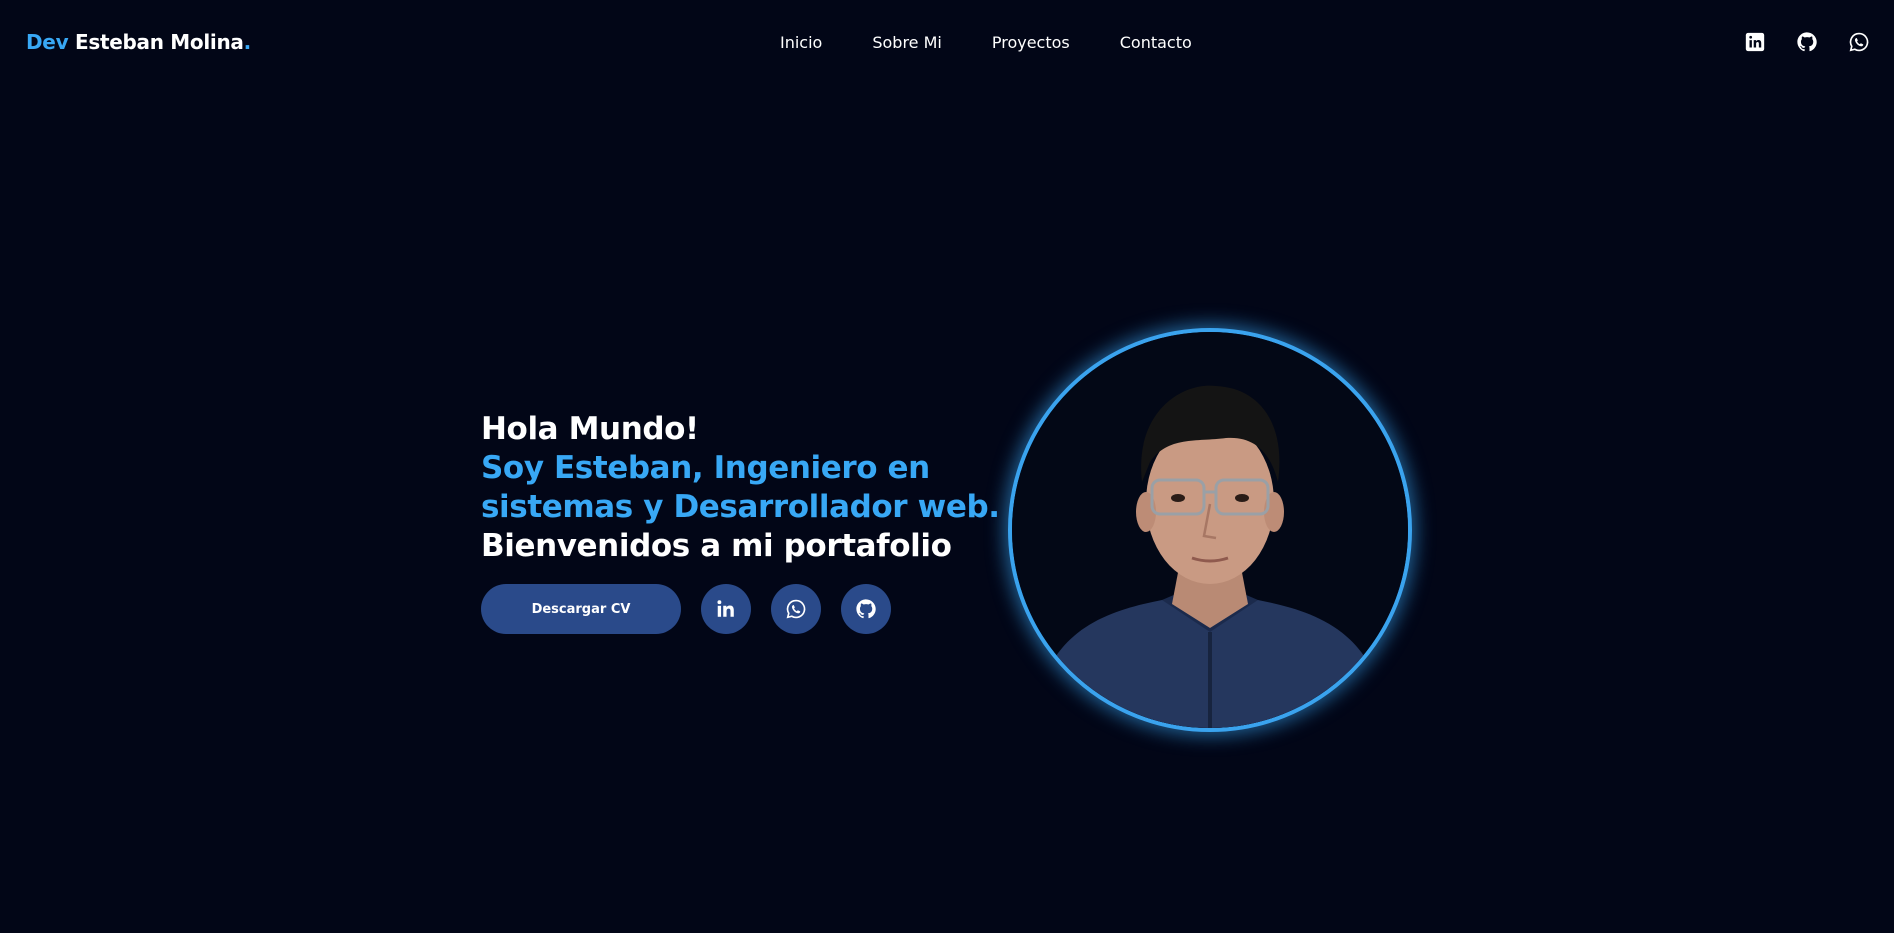 The width and height of the screenshot is (1894, 933). I want to click on profile-illustration, so click(1210, 530).